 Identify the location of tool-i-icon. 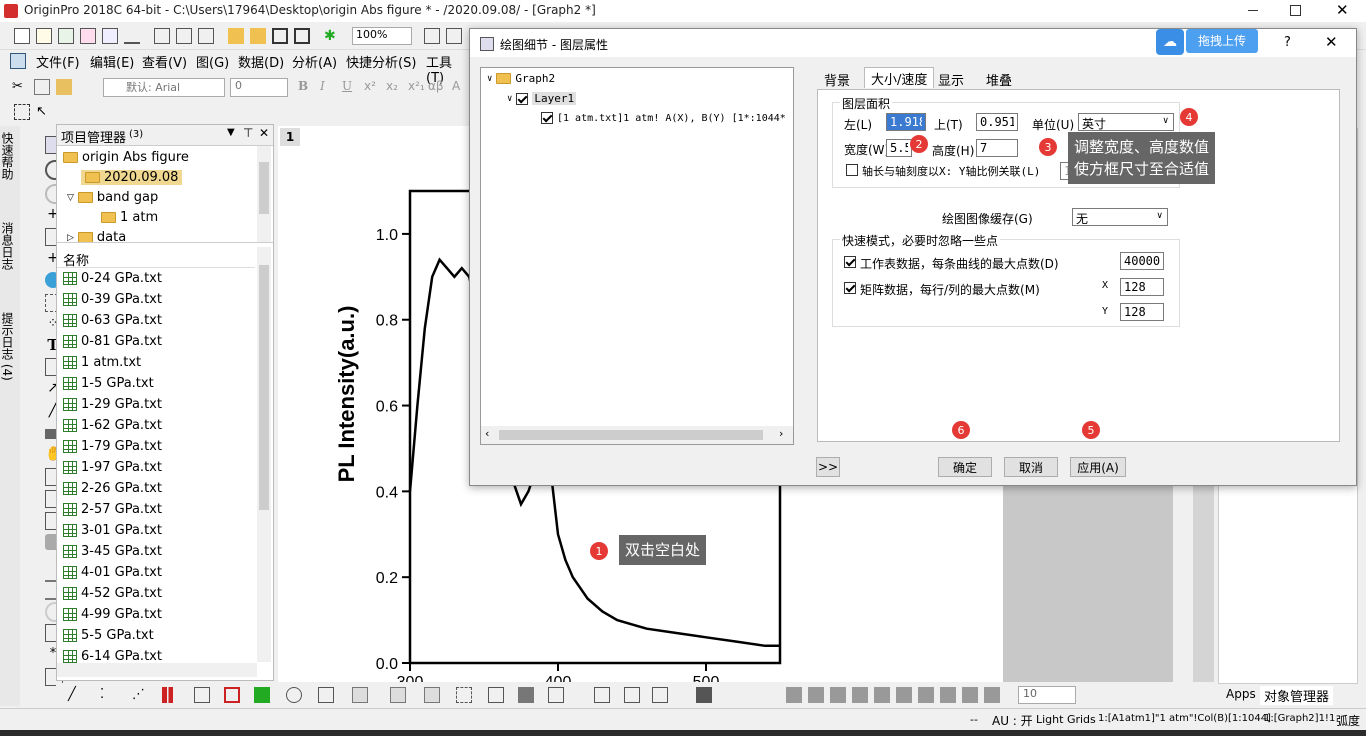
(970, 695).